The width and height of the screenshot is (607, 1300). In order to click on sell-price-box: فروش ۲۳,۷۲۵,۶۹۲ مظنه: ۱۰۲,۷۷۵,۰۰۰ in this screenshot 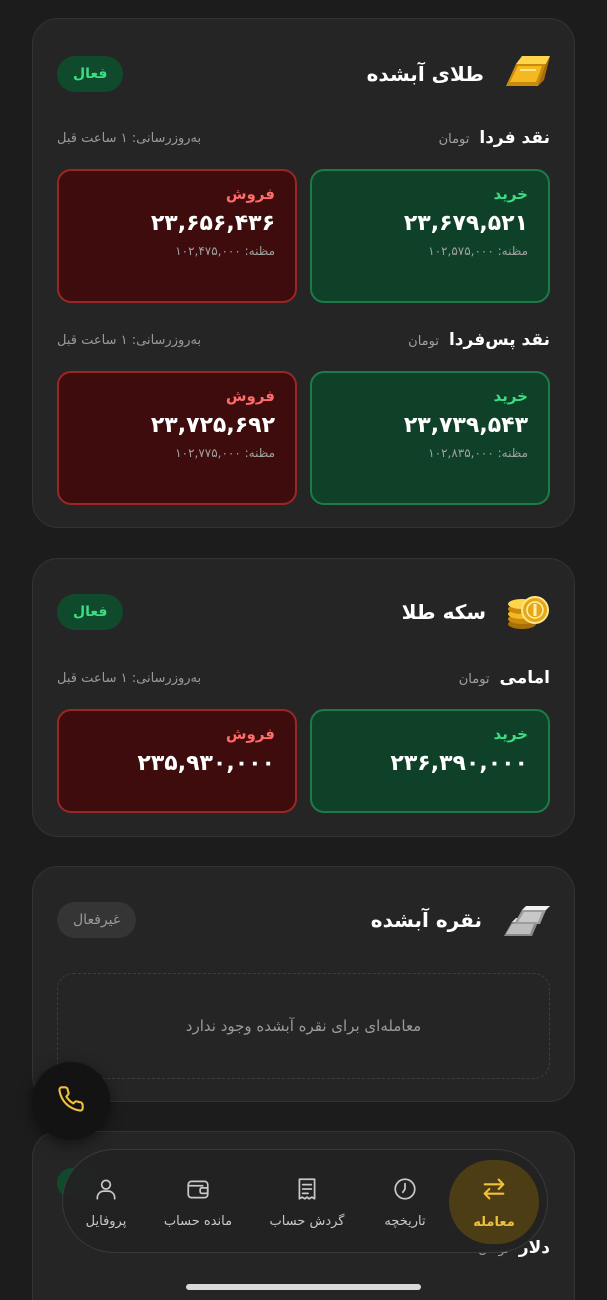, I will do `click(177, 438)`.